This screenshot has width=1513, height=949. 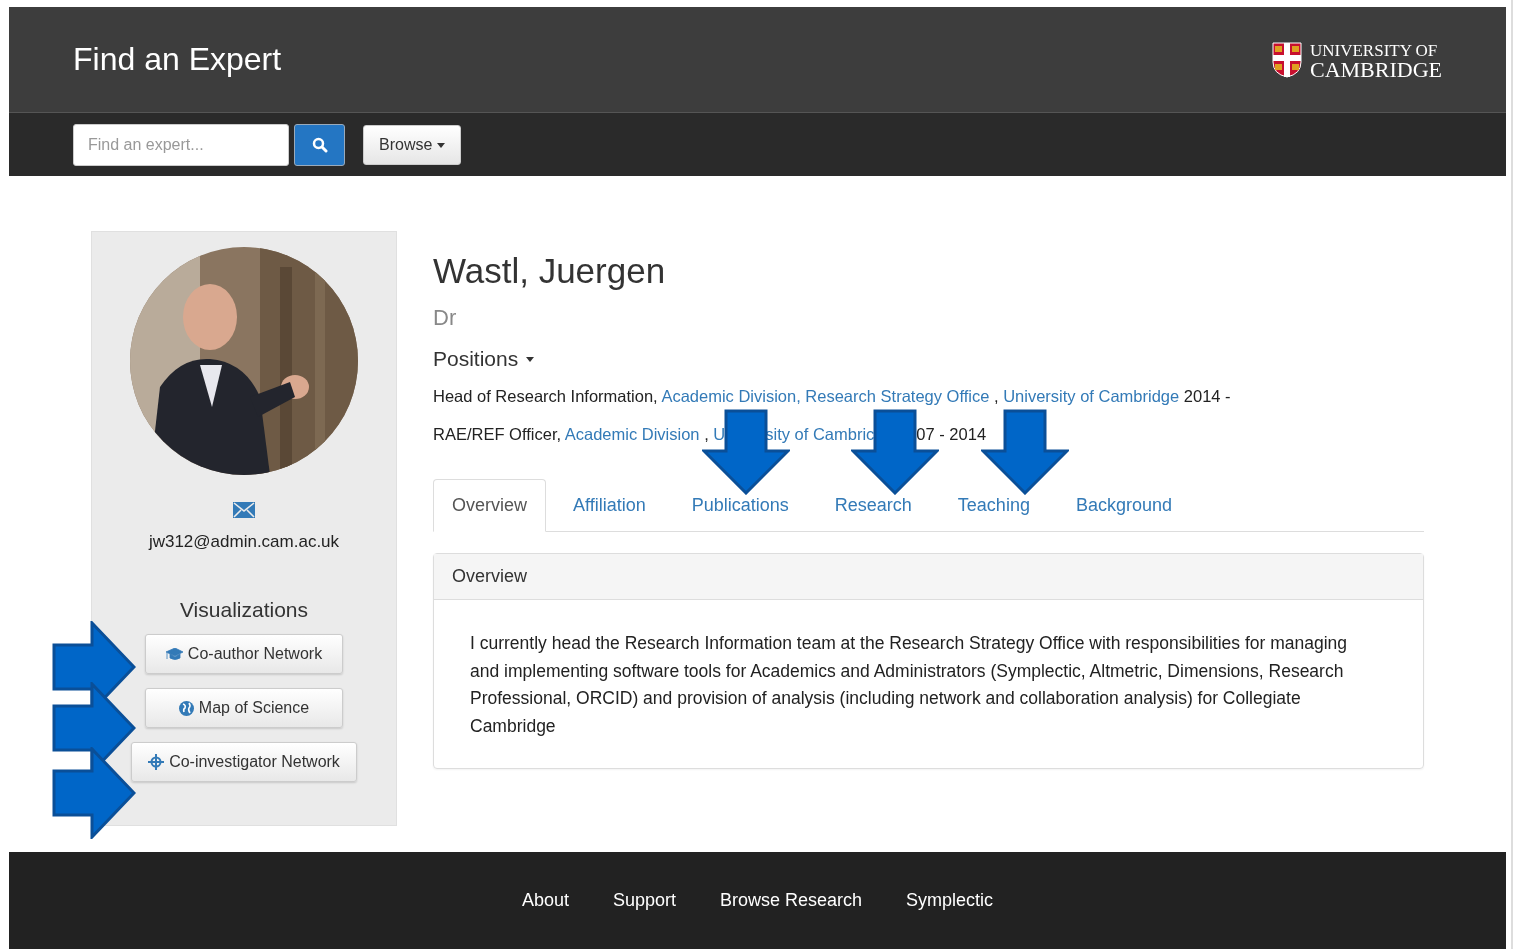 I want to click on visualization-button: Co-investigator Network, so click(x=244, y=762).